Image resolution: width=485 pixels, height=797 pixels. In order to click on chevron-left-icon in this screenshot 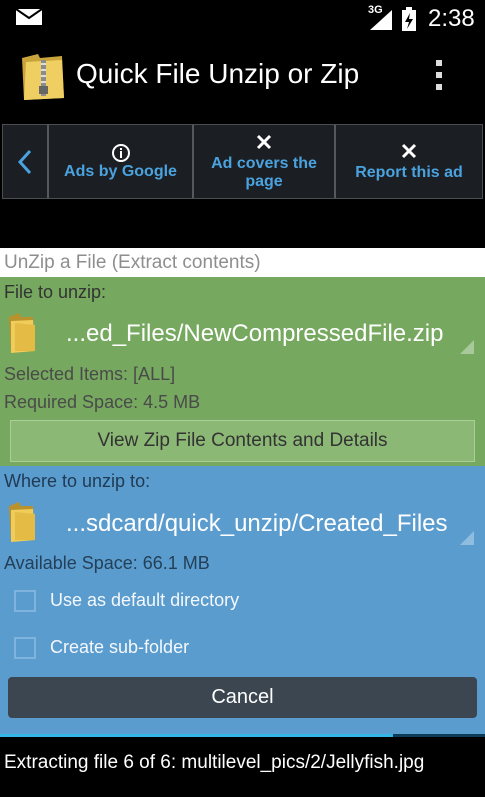, I will do `click(24, 161)`.